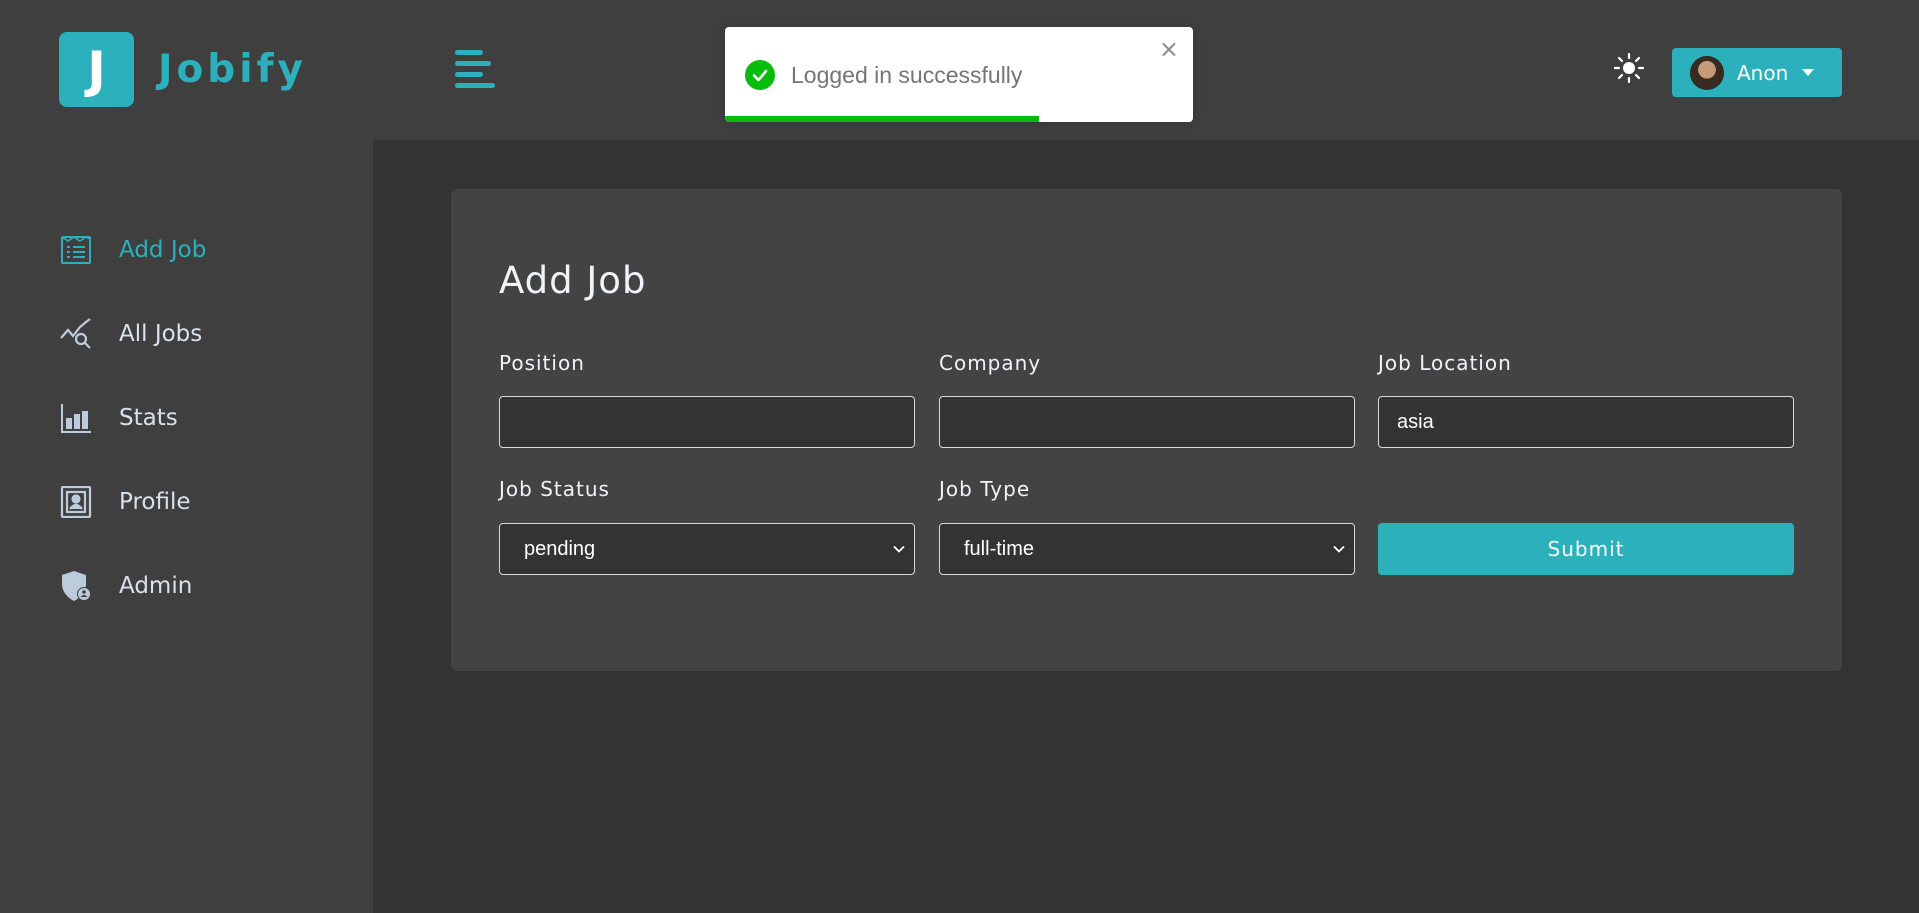 The height and width of the screenshot is (913, 1919). What do you see at coordinates (475, 70) in the screenshot?
I see `hamburger-icon` at bounding box center [475, 70].